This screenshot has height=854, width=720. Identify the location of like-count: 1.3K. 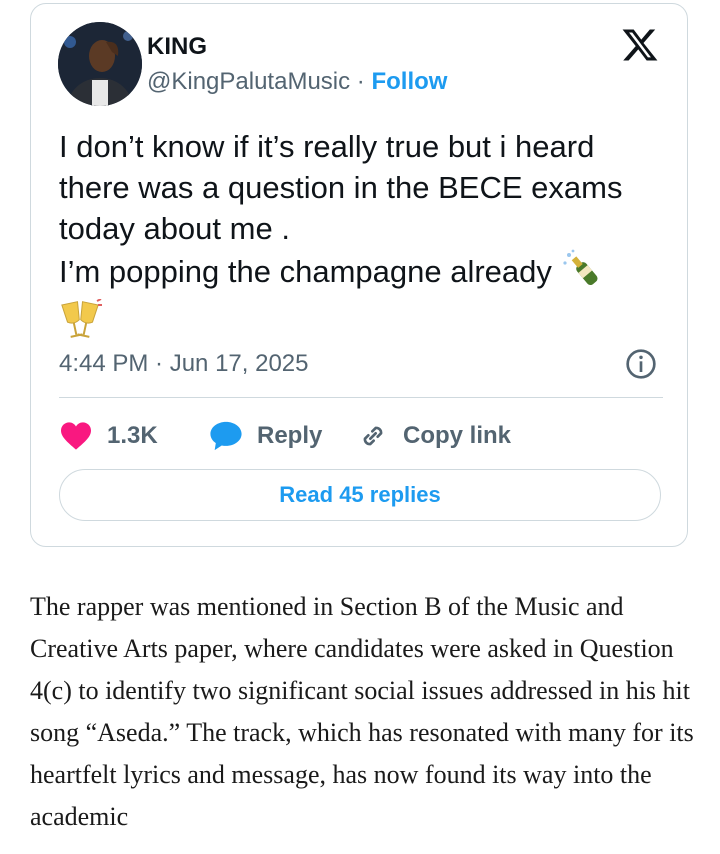
(132, 435).